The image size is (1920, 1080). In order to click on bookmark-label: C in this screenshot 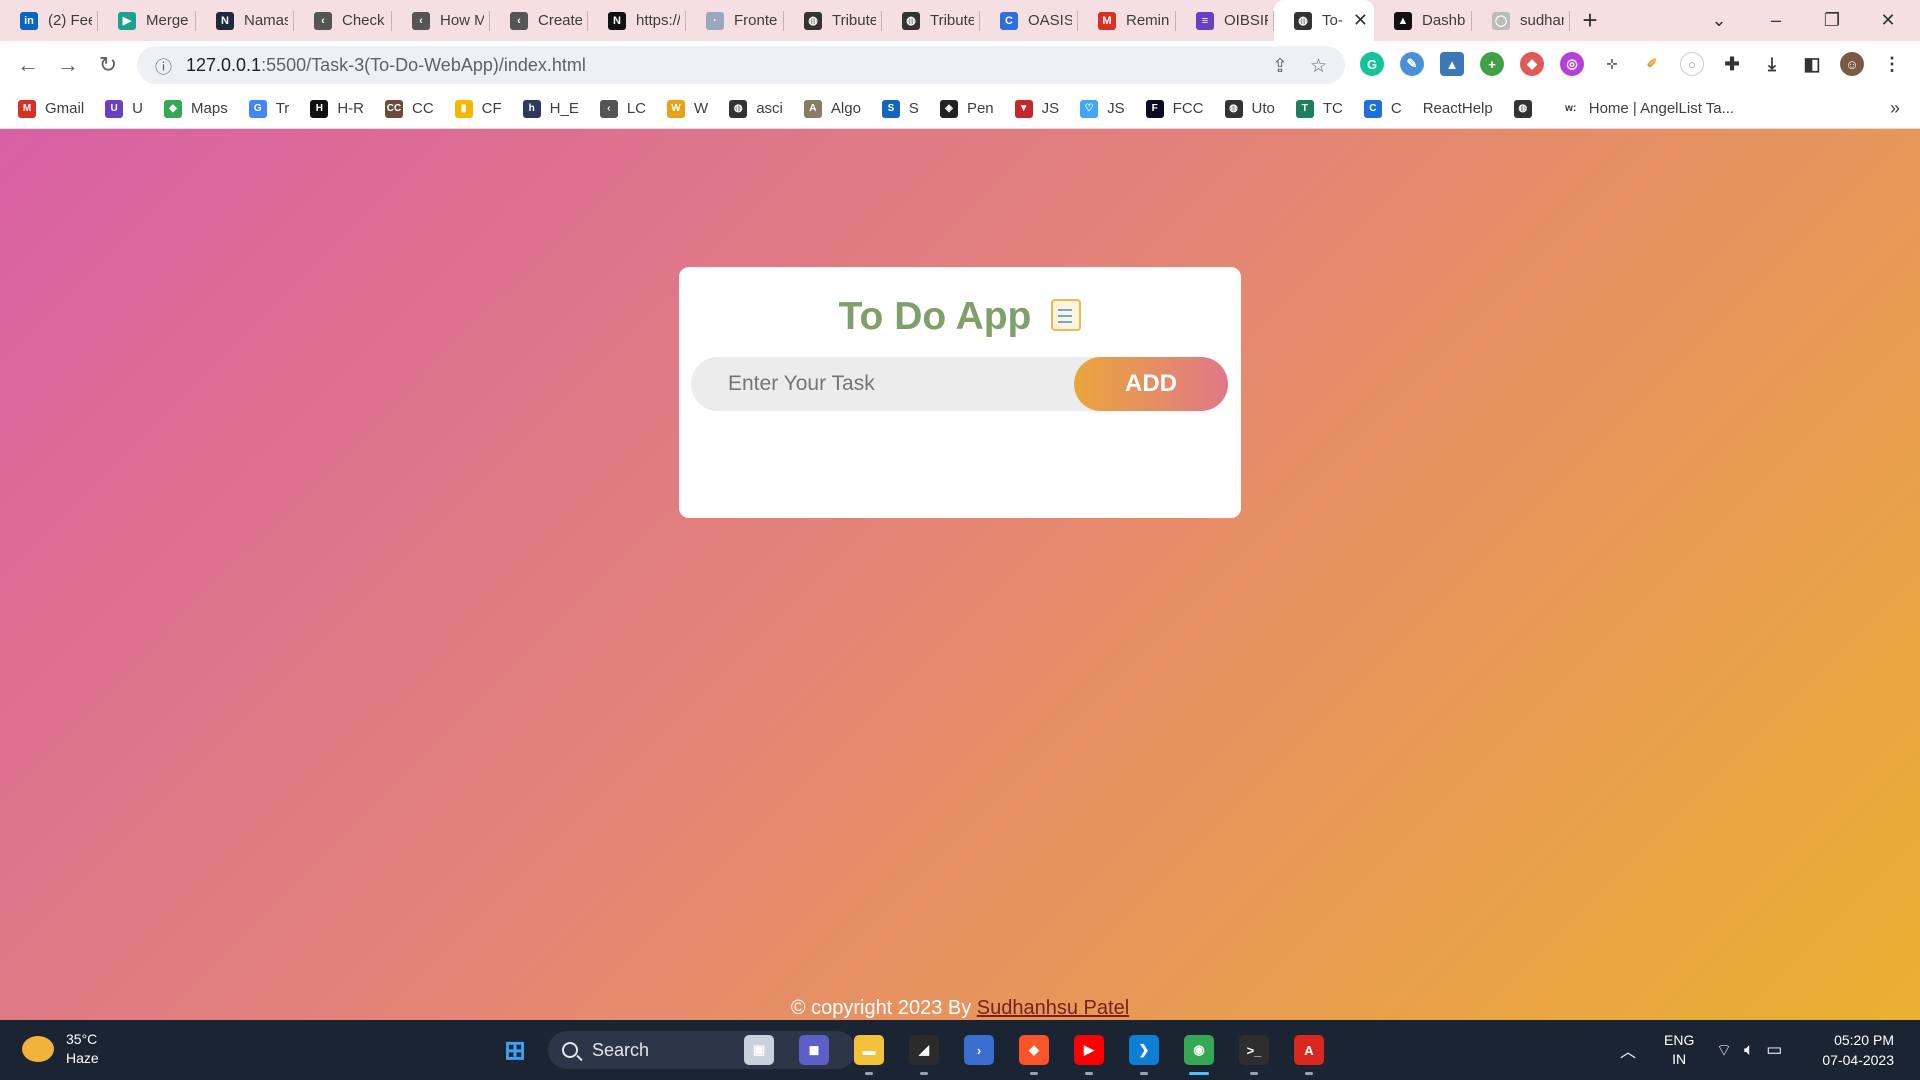, I will do `click(1396, 108)`.